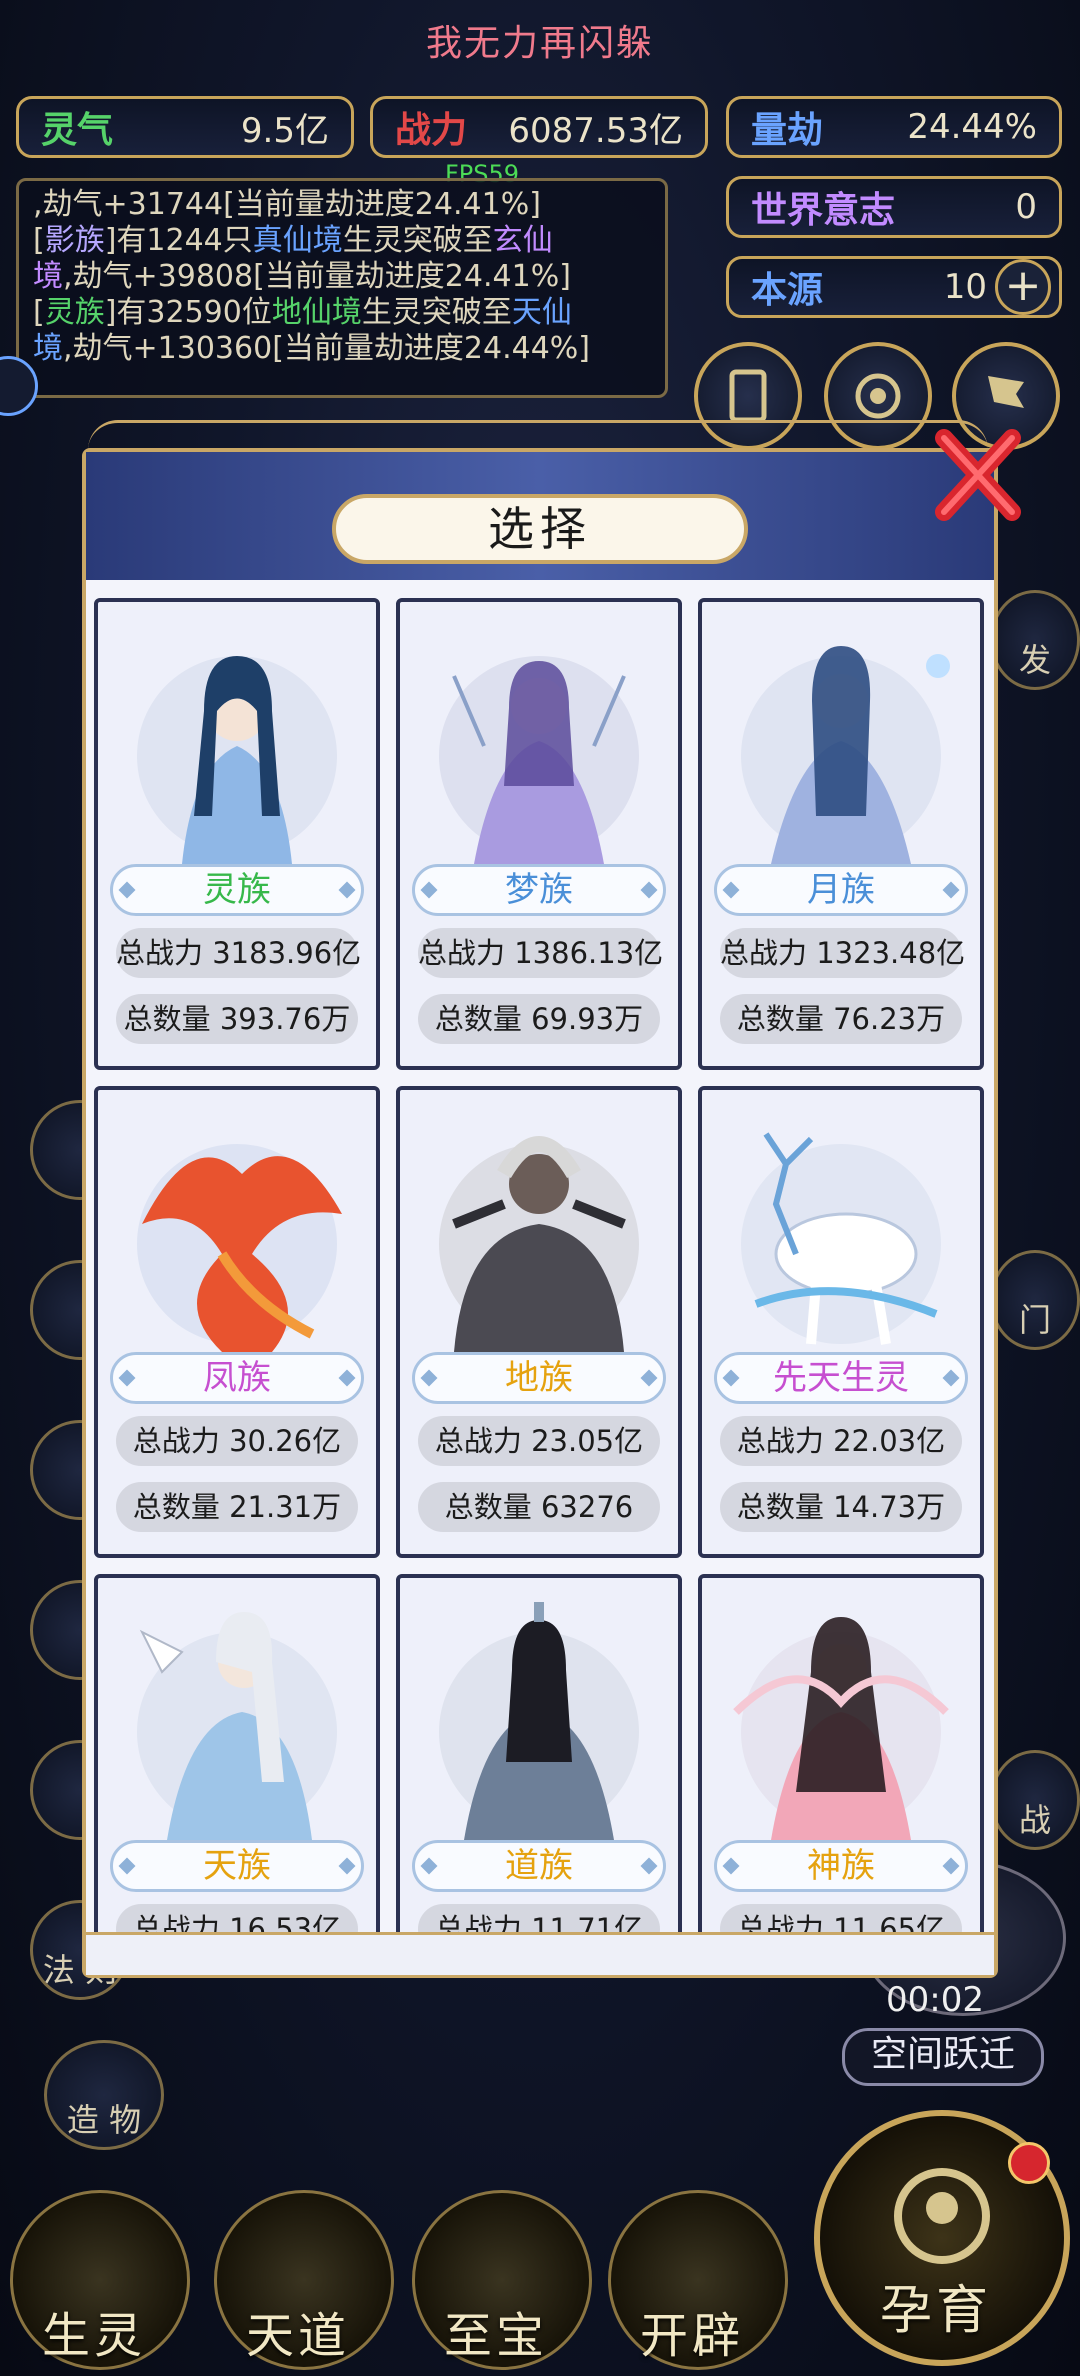  I want to click on race-total-power: 总战力 3183.96亿, so click(238, 953).